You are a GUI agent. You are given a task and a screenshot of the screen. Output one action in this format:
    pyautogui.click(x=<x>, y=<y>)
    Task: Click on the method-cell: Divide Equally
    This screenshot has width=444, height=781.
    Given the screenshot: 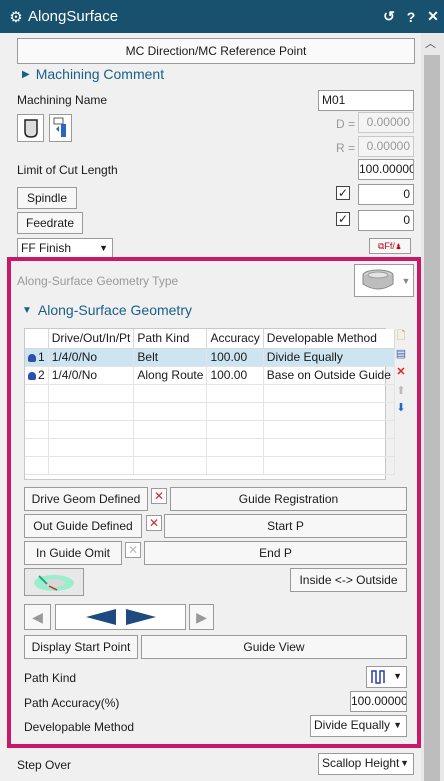 What is the action you would take?
    pyautogui.click(x=329, y=357)
    